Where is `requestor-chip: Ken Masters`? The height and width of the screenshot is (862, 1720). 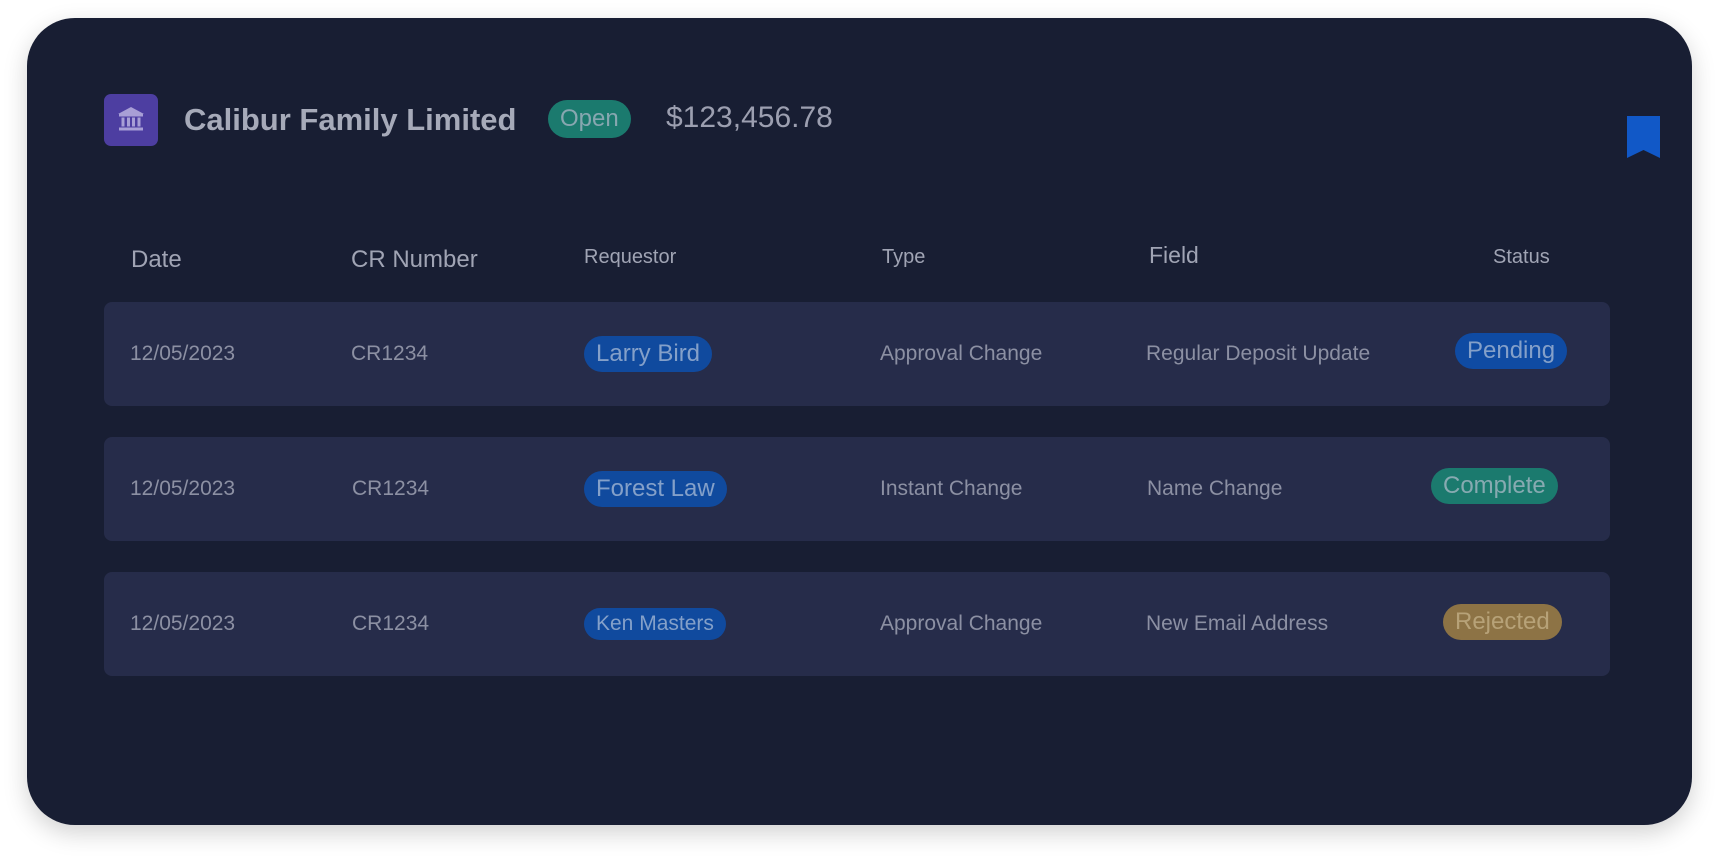
requestor-chip: Ken Masters is located at coordinates (655, 624).